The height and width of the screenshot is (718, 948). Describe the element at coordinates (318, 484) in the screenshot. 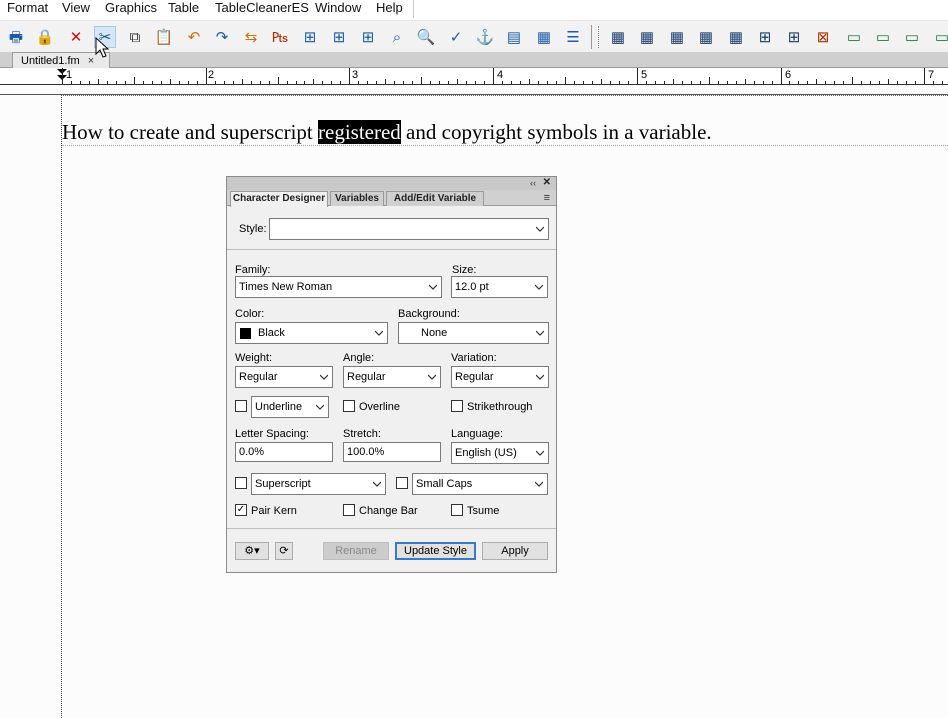

I see `superscript-dropdown: Superscript` at that location.